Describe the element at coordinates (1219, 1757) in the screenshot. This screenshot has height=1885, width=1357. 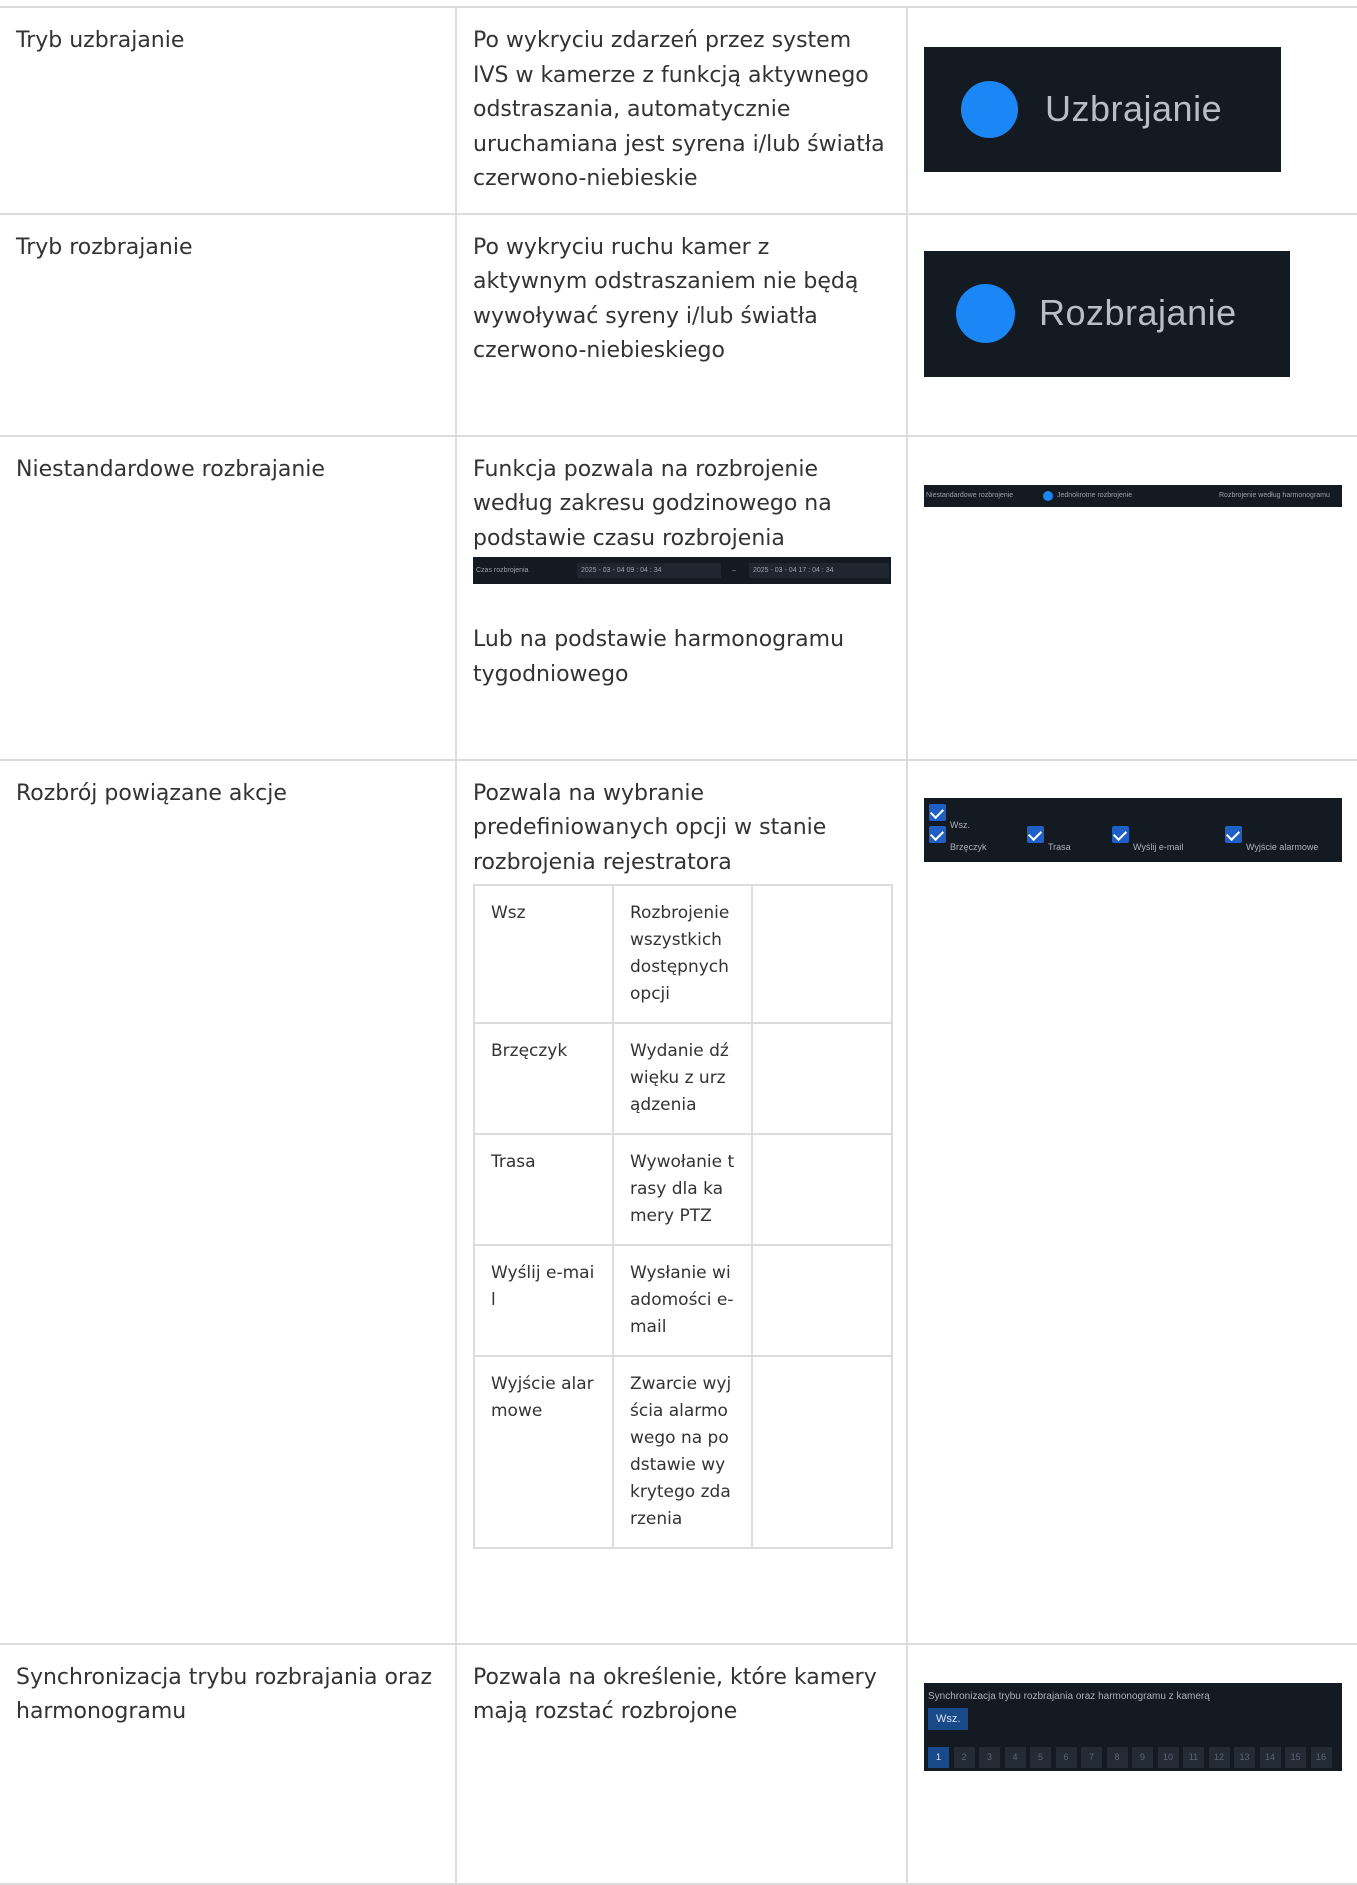
I see `channel-button: 12` at that location.